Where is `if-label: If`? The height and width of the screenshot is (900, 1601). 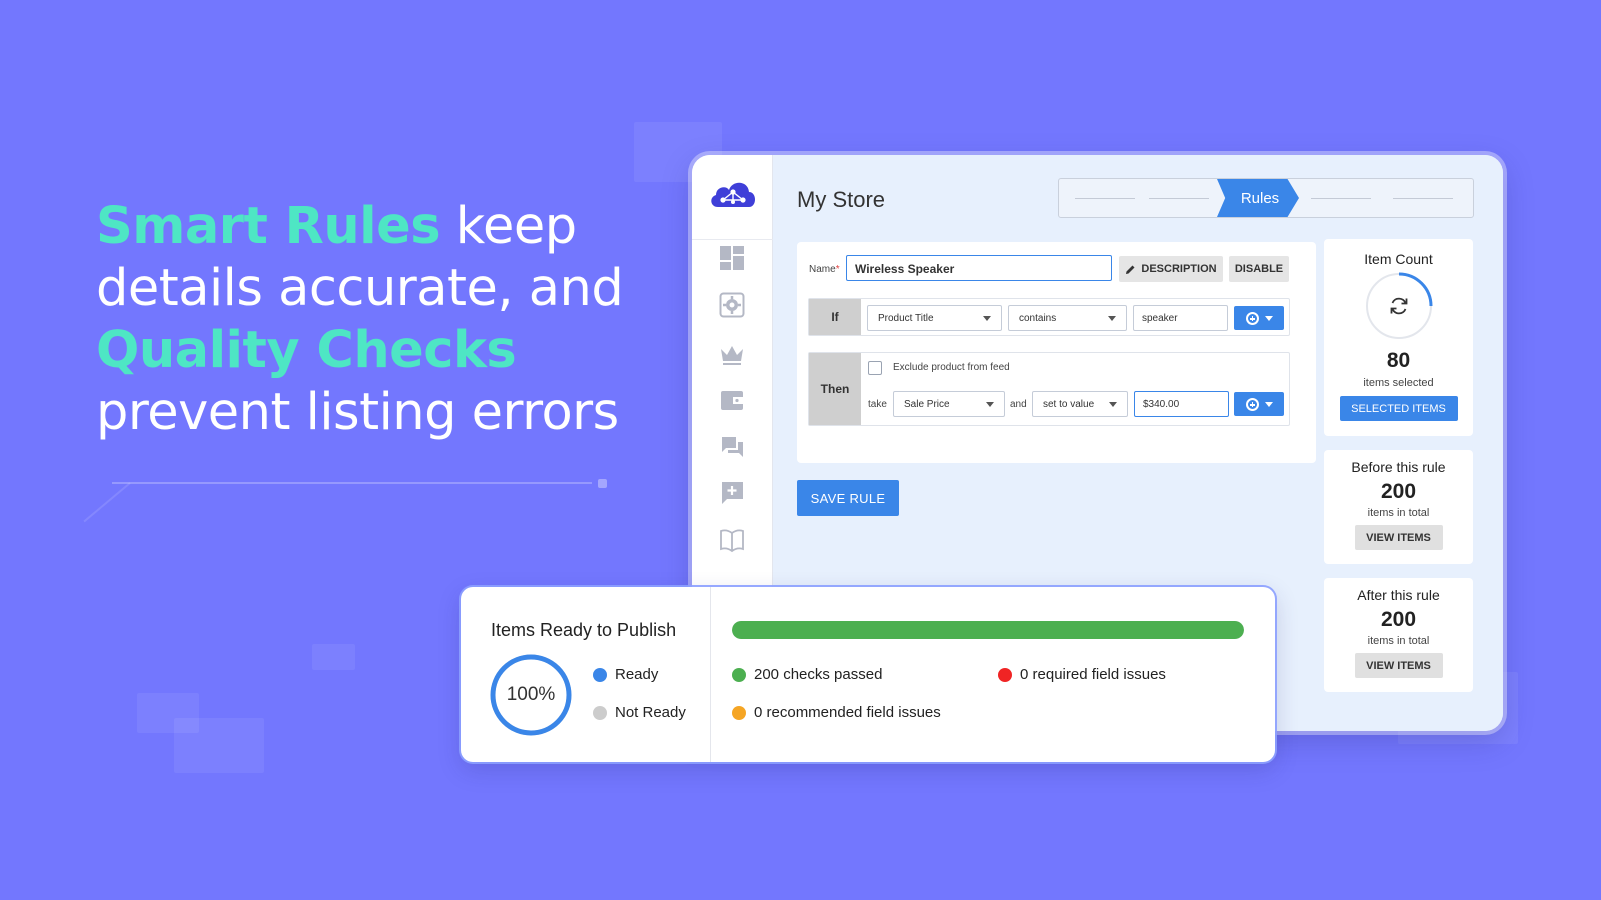
if-label: If is located at coordinates (835, 317).